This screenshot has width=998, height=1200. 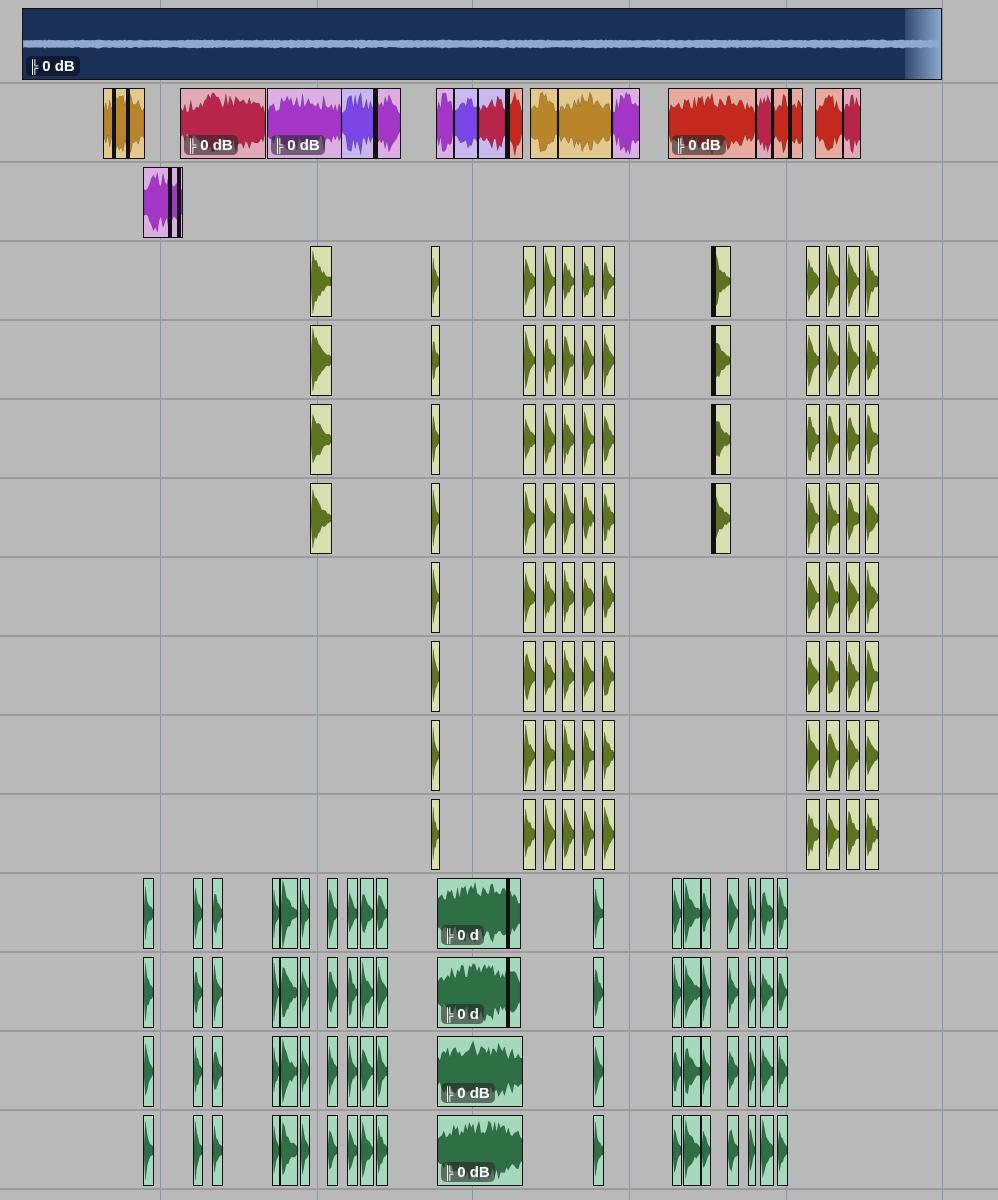 I want to click on fx-track, so click(x=499, y=202).